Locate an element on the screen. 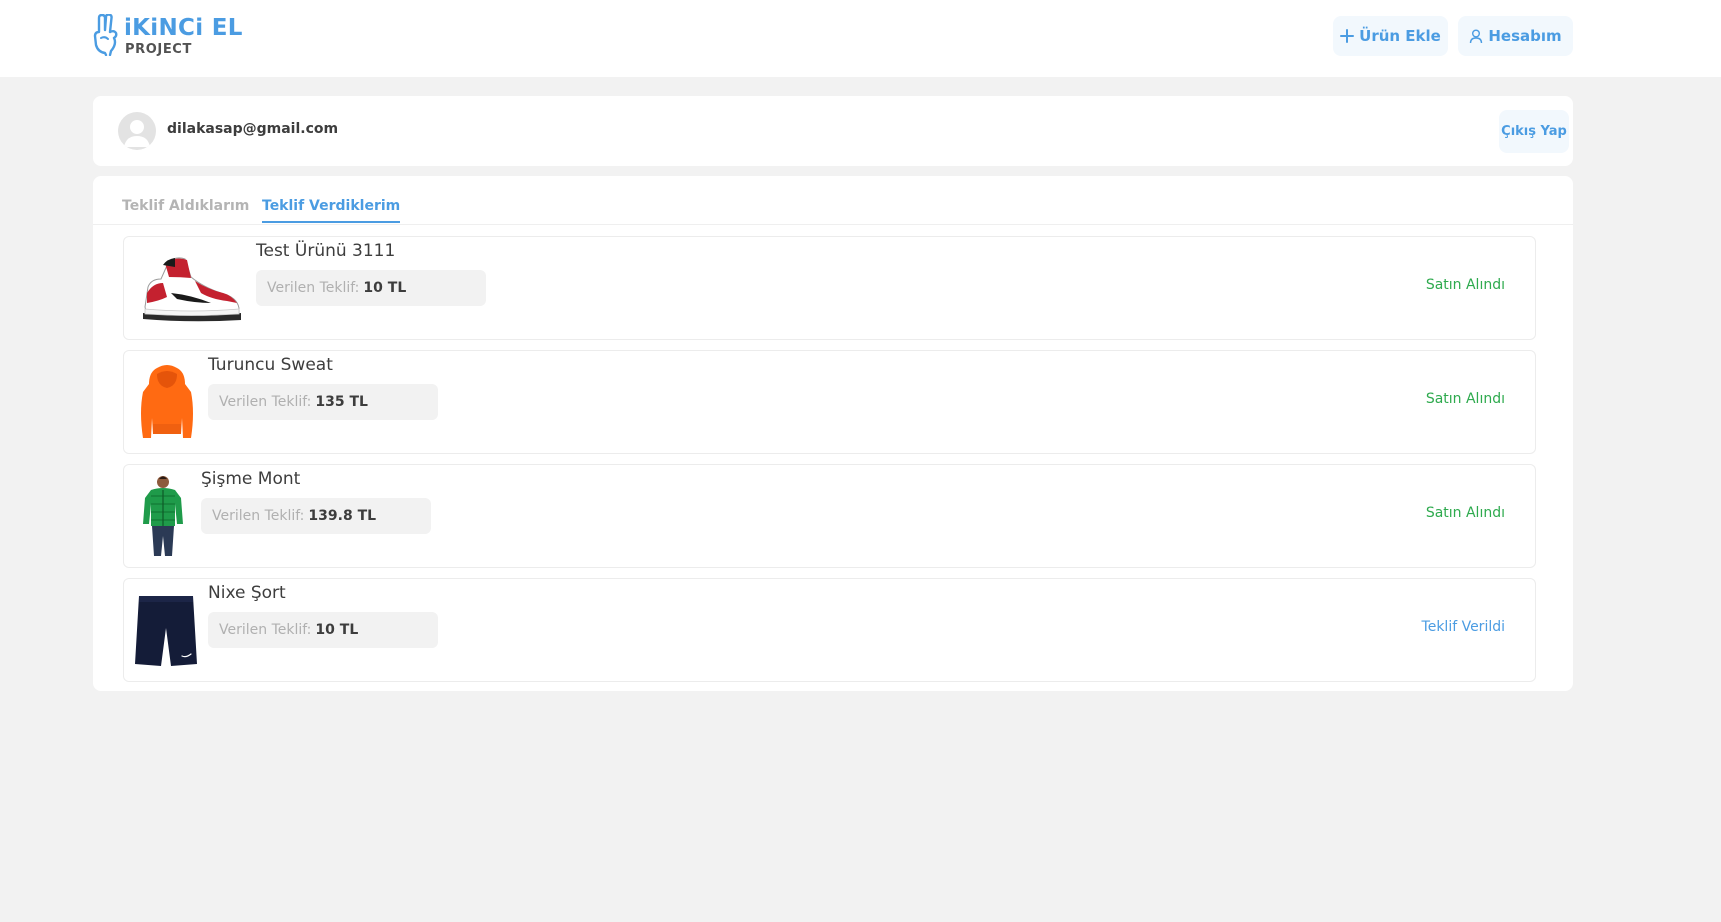  navy-shorts-image is located at coordinates (166, 630).